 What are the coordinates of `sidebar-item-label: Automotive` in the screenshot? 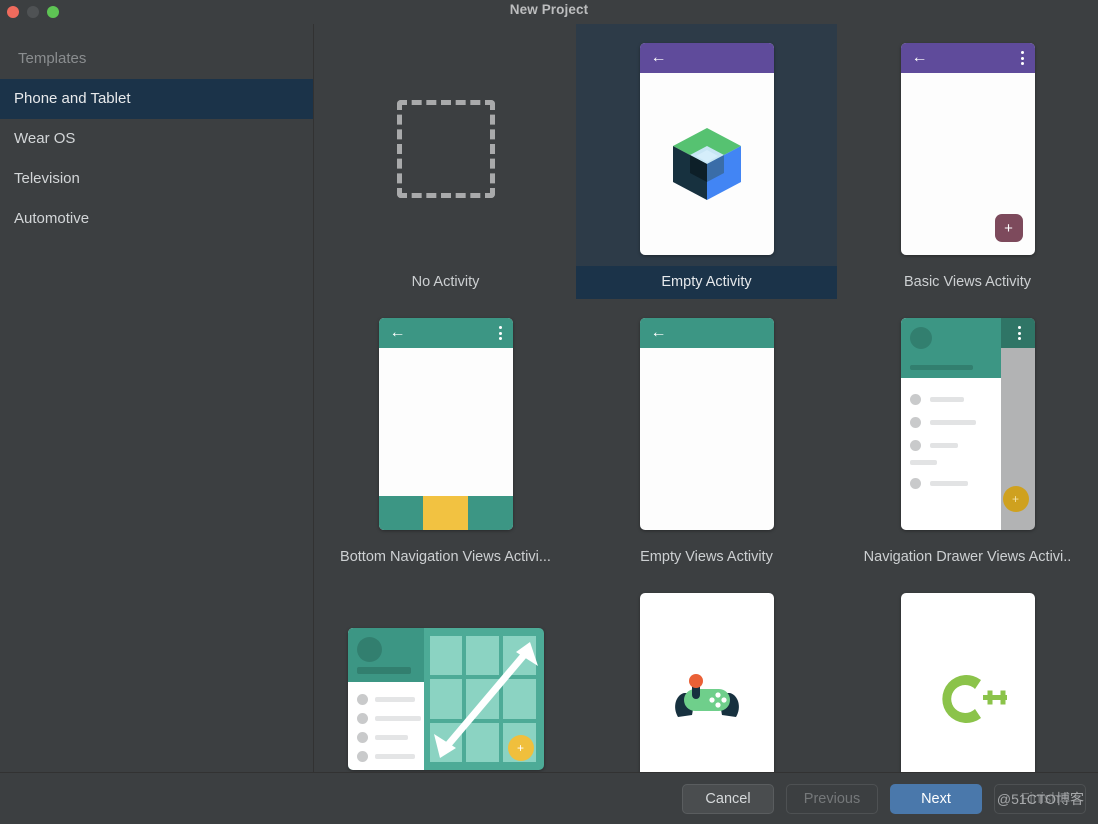 It's located at (52, 218).